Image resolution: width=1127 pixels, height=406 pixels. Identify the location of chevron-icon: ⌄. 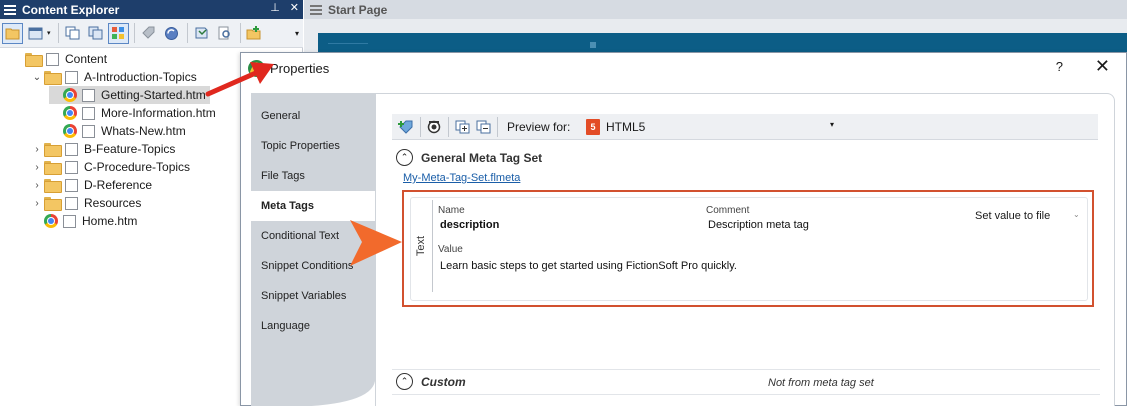
(37, 77).